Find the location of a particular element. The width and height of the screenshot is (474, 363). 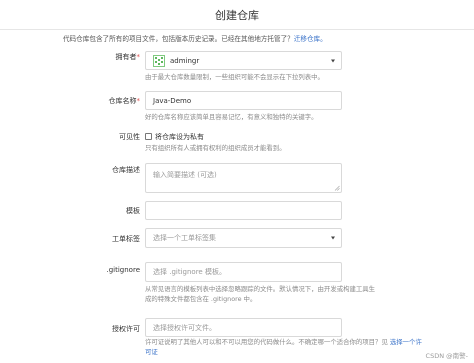

repo-name-input: Java-Demo is located at coordinates (243, 100).